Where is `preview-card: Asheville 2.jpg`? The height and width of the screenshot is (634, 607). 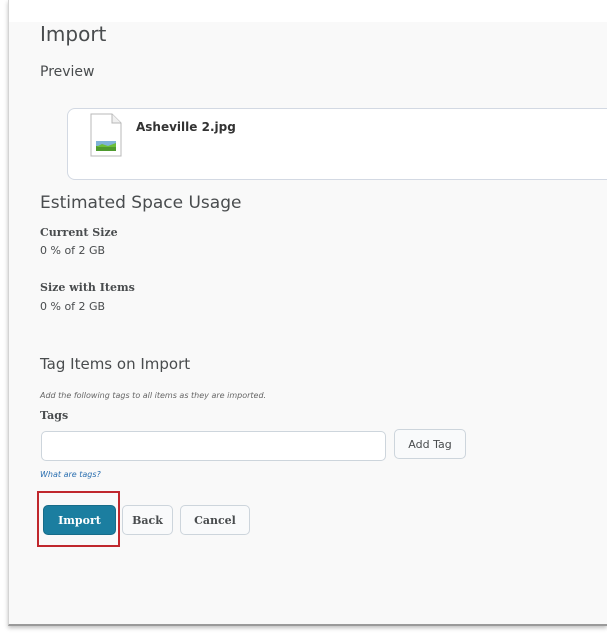 preview-card: Asheville 2.jpg is located at coordinates (337, 144).